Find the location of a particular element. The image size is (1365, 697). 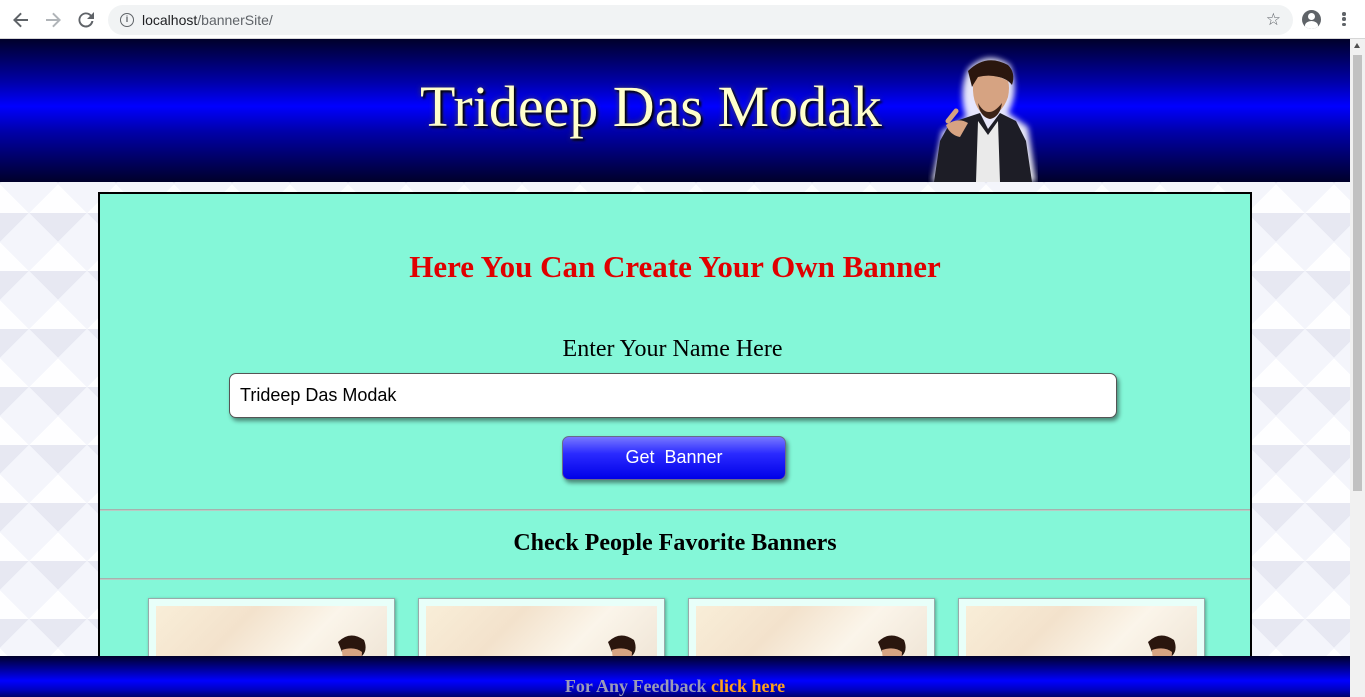

person-photo is located at coordinates (984, 120).